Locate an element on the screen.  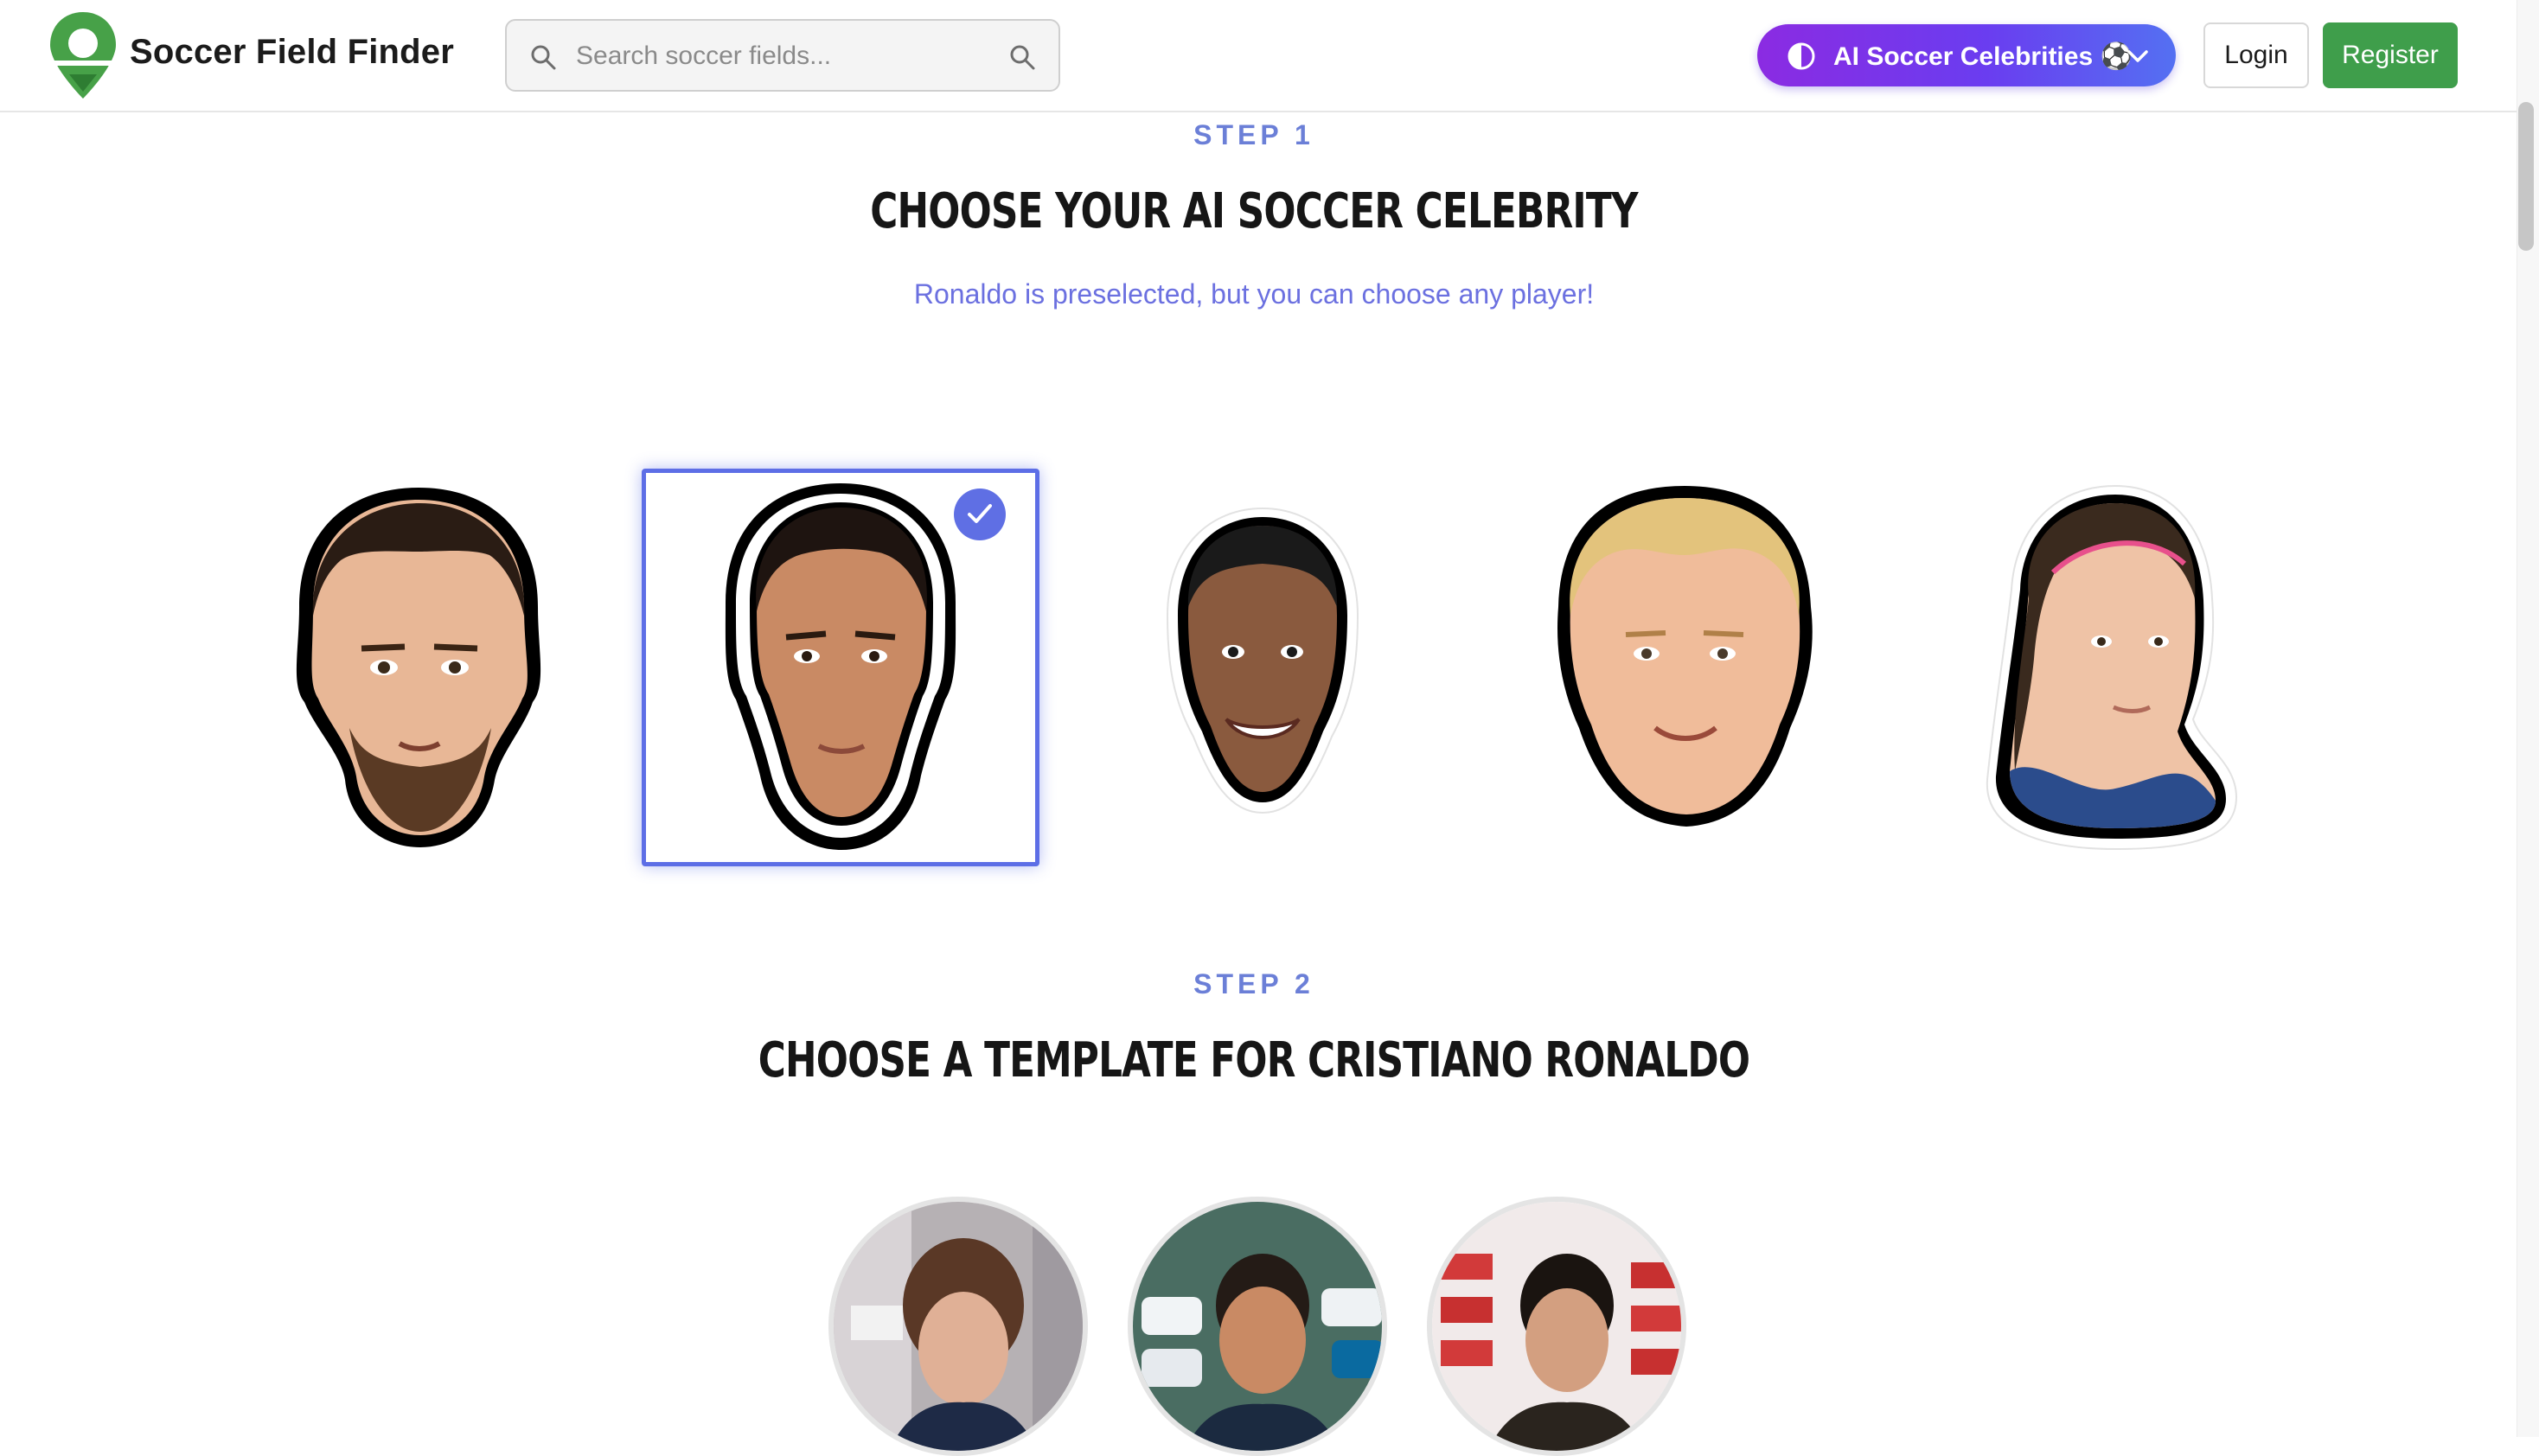
checkmark-icon is located at coordinates (980, 513).